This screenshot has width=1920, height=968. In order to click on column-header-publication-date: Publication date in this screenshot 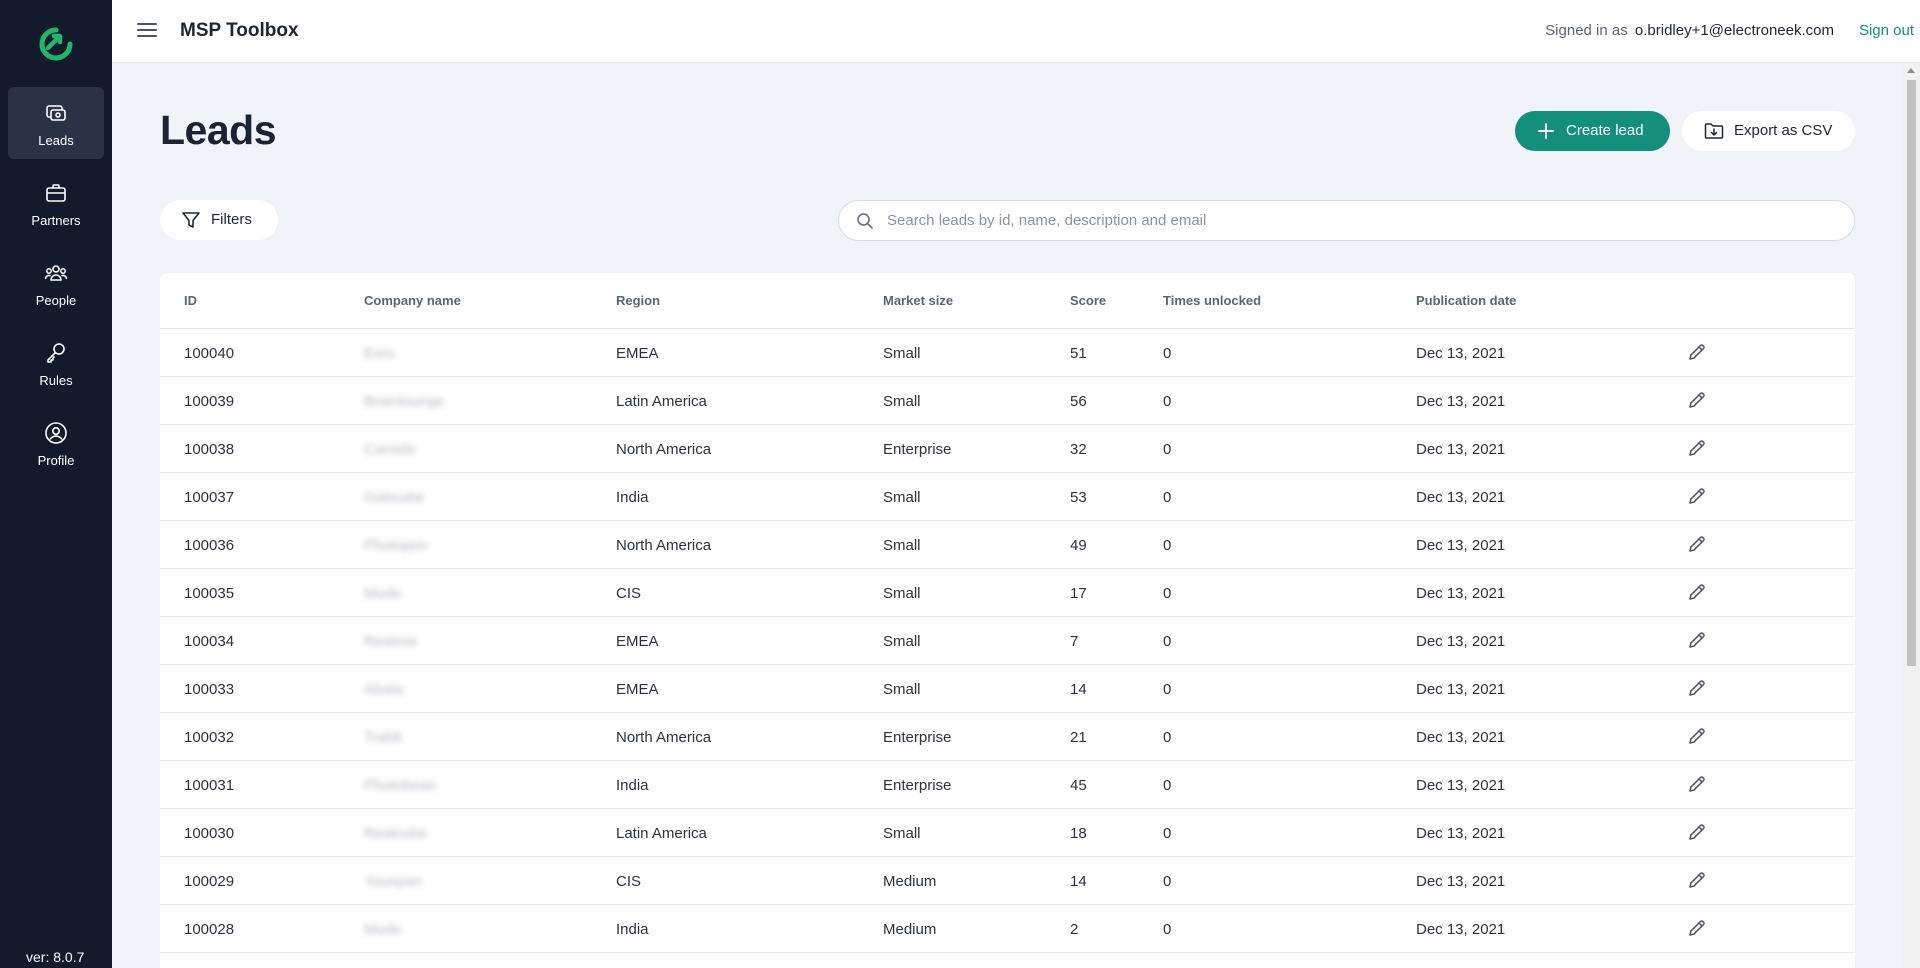, I will do `click(1466, 301)`.